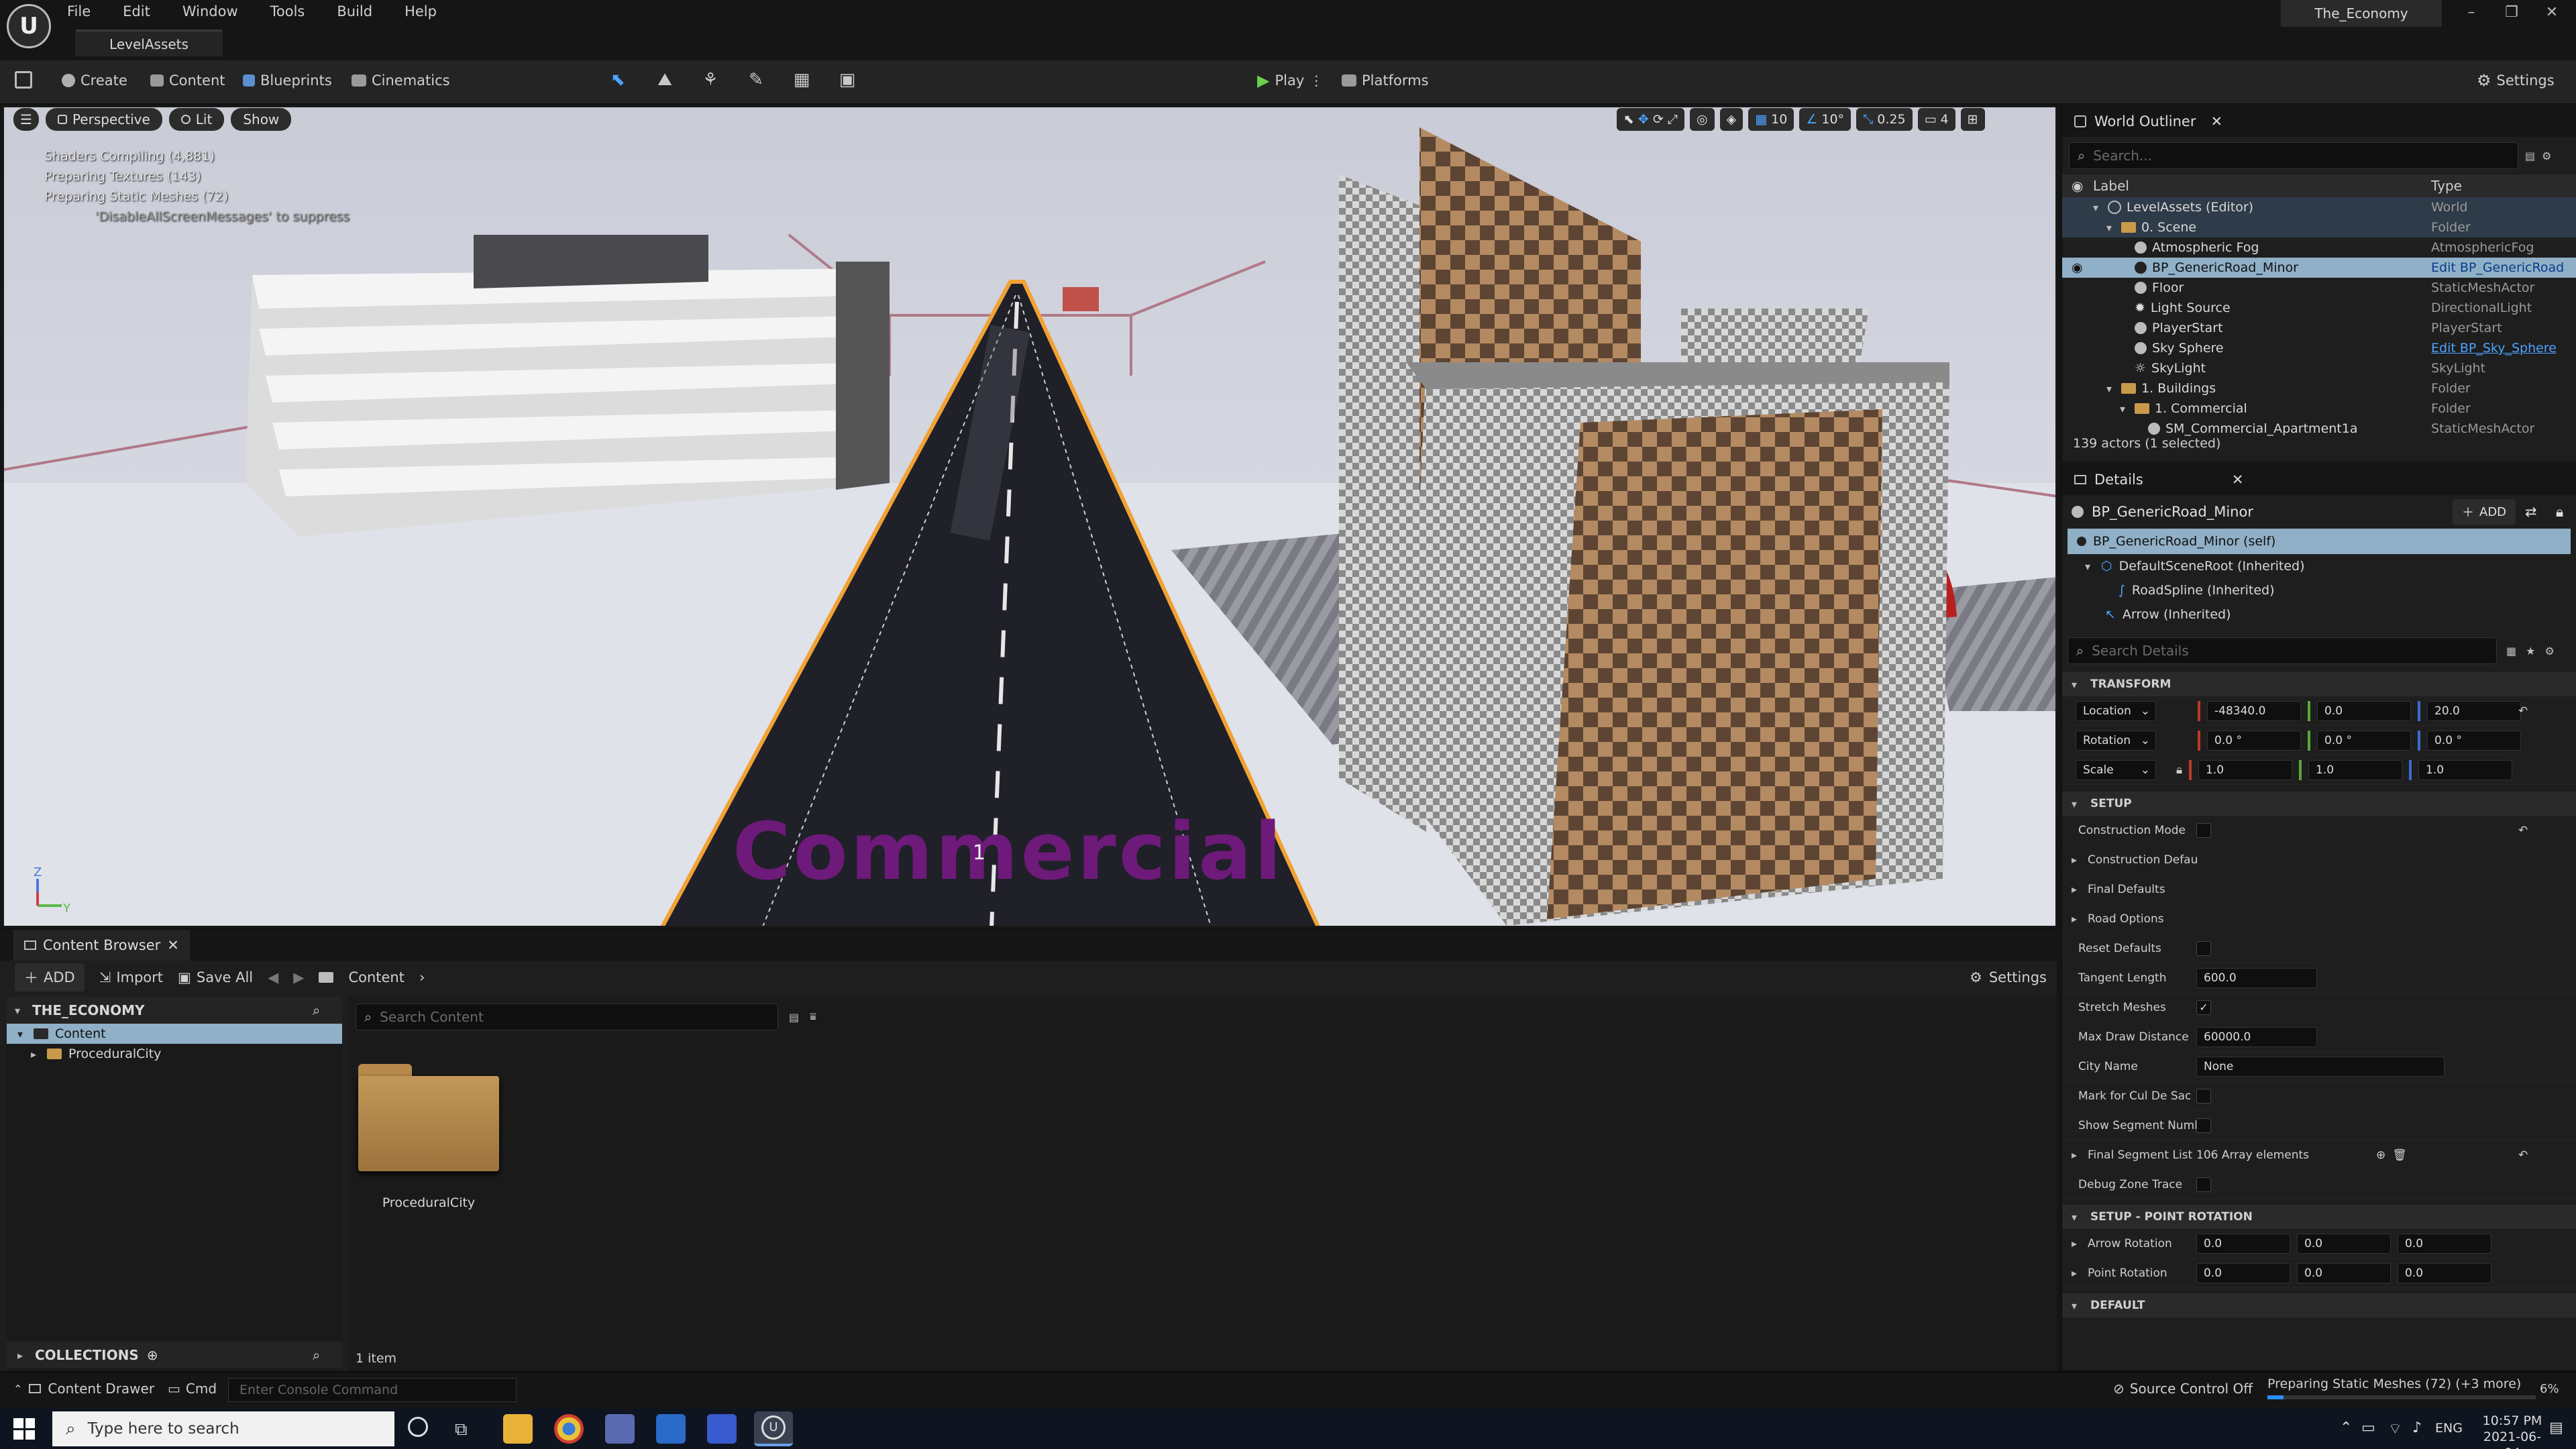 This screenshot has width=2576, height=1449. I want to click on max-draw-distance-field: 60000.0, so click(2256, 1036).